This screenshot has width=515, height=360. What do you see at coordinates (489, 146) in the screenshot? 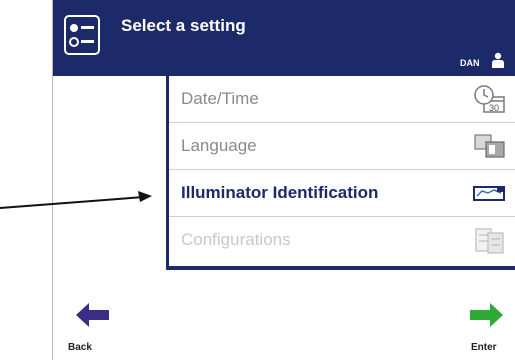
I see `language-icon` at bounding box center [489, 146].